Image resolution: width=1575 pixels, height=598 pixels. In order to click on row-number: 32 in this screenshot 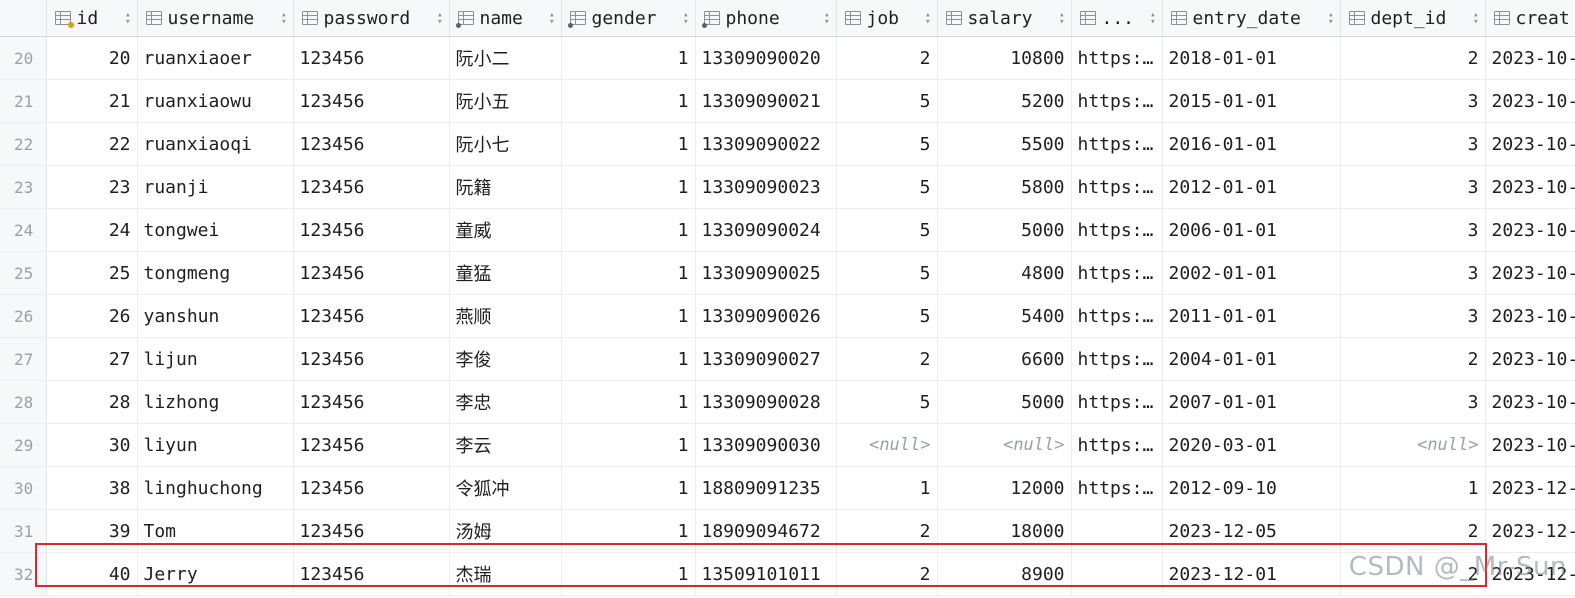, I will do `click(23, 574)`.